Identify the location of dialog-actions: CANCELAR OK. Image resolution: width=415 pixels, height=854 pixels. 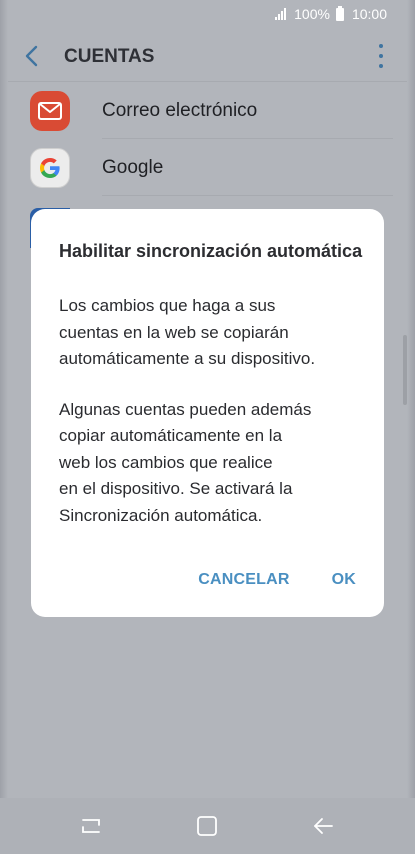
(277, 580).